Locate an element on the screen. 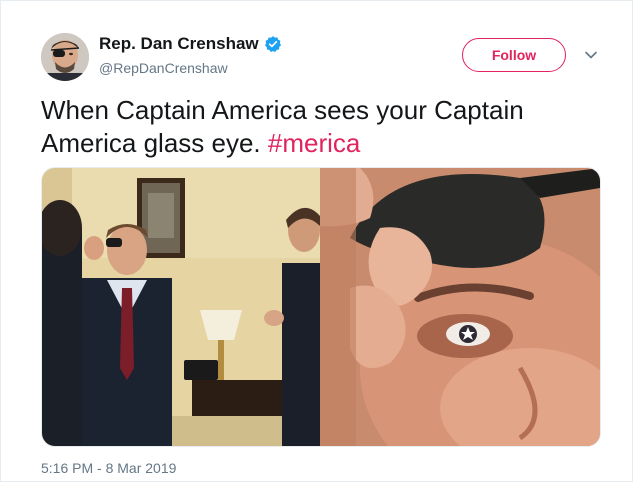 This screenshot has width=633, height=482. author-display-name: Rep. Dan Crenshaw is located at coordinates (179, 44).